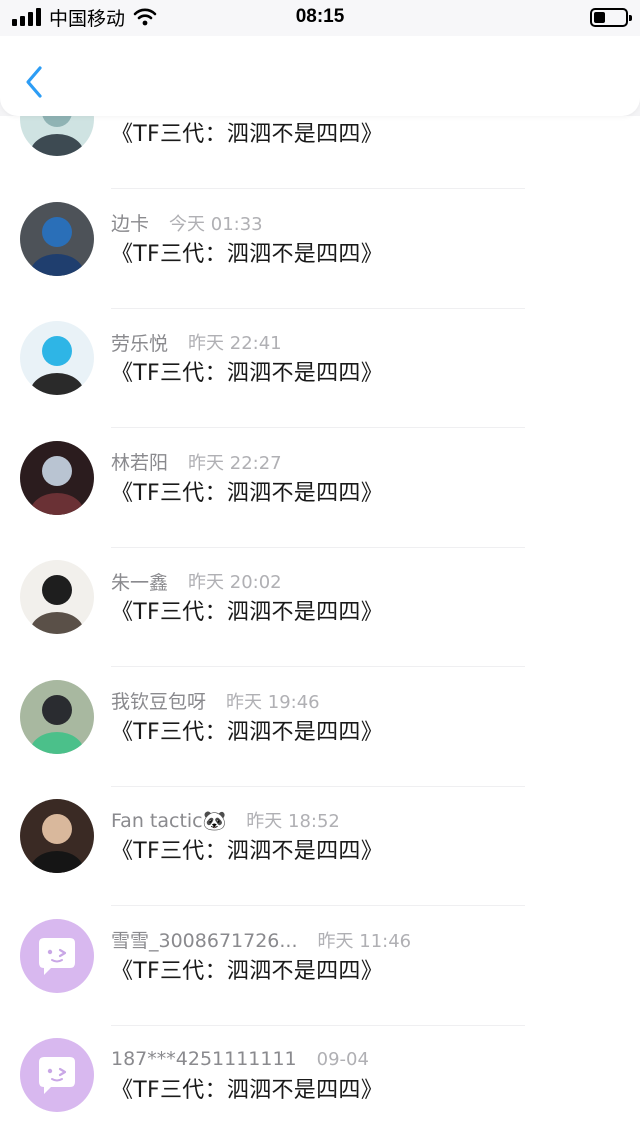  Describe the element at coordinates (216, 224) in the screenshot. I see `message-time: 今天 01:33` at that location.